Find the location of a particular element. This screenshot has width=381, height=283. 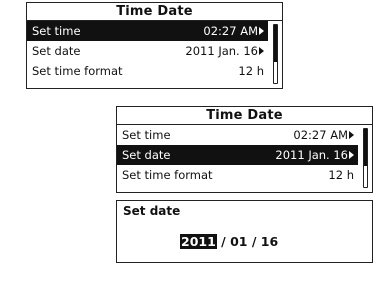

month-field: 01 is located at coordinates (238, 241).